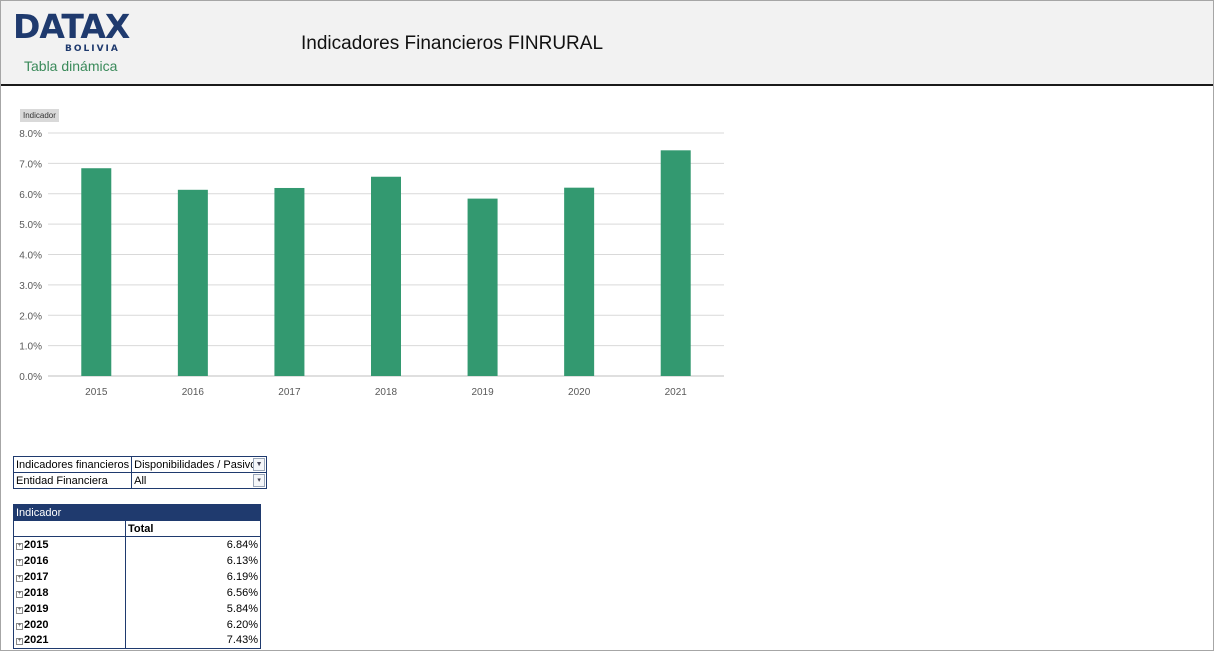 The image size is (1214, 651). What do you see at coordinates (30, 225) in the screenshot?
I see `y-tick-label: 5.0%` at bounding box center [30, 225].